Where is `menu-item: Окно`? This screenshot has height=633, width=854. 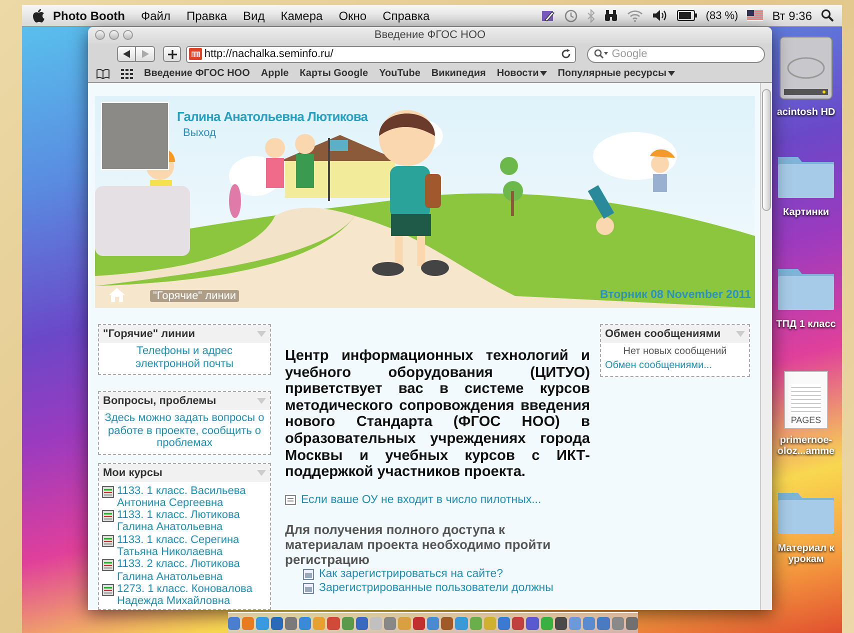 menu-item: Окно is located at coordinates (352, 15).